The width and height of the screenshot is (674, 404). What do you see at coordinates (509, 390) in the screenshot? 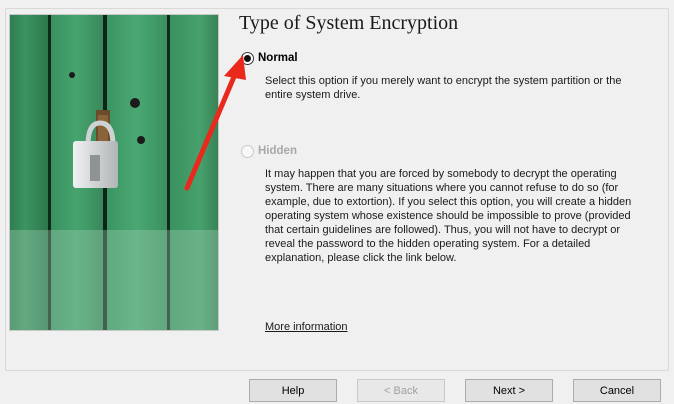
I see `next-button: Next >` at bounding box center [509, 390].